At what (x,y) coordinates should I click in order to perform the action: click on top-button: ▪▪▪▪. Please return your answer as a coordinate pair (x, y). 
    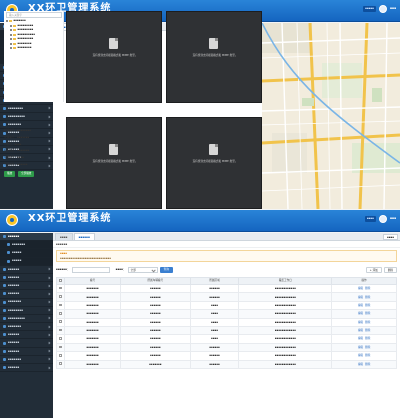
    Looking at the image, I should click on (370, 219).